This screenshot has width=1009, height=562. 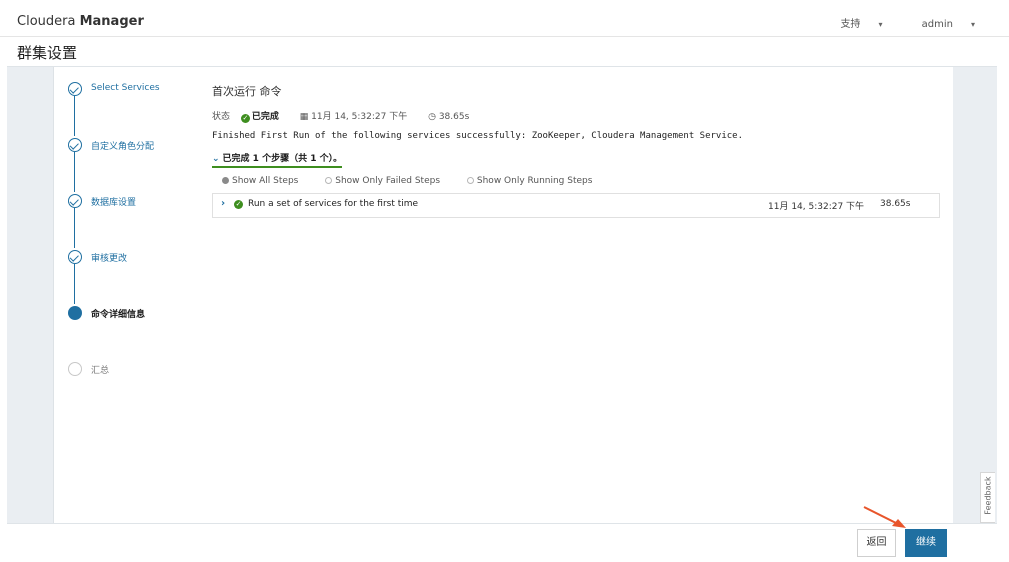 I want to click on filter-show-failed-steps: Show Only Failed Steps, so click(x=382, y=181).